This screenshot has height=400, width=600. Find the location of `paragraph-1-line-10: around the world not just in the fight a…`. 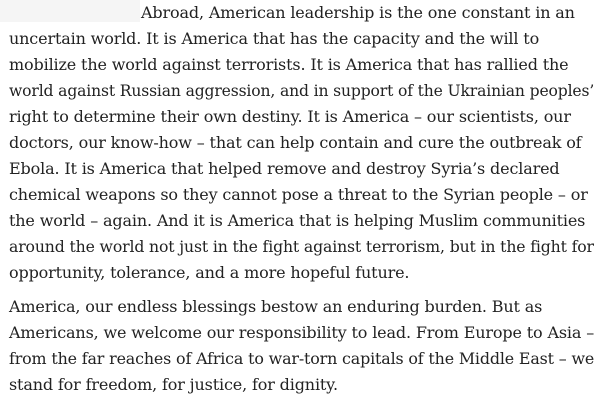

paragraph-1-line-10: around the world not just in the fight a… is located at coordinates (301, 246).